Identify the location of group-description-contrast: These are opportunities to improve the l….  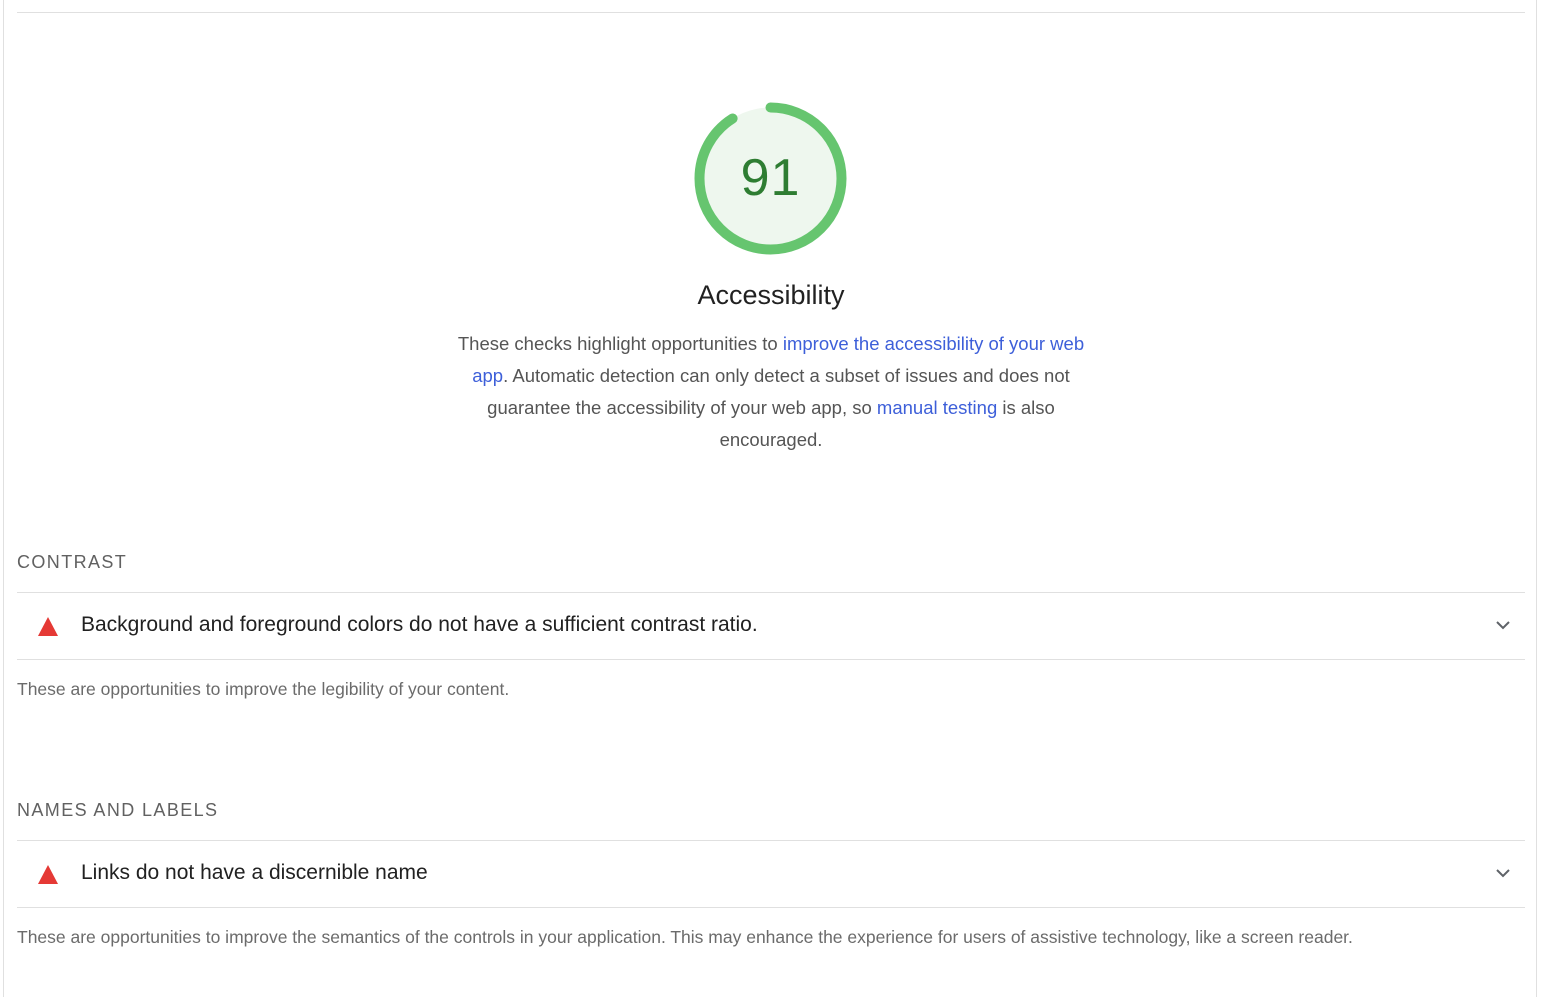
(263, 689).